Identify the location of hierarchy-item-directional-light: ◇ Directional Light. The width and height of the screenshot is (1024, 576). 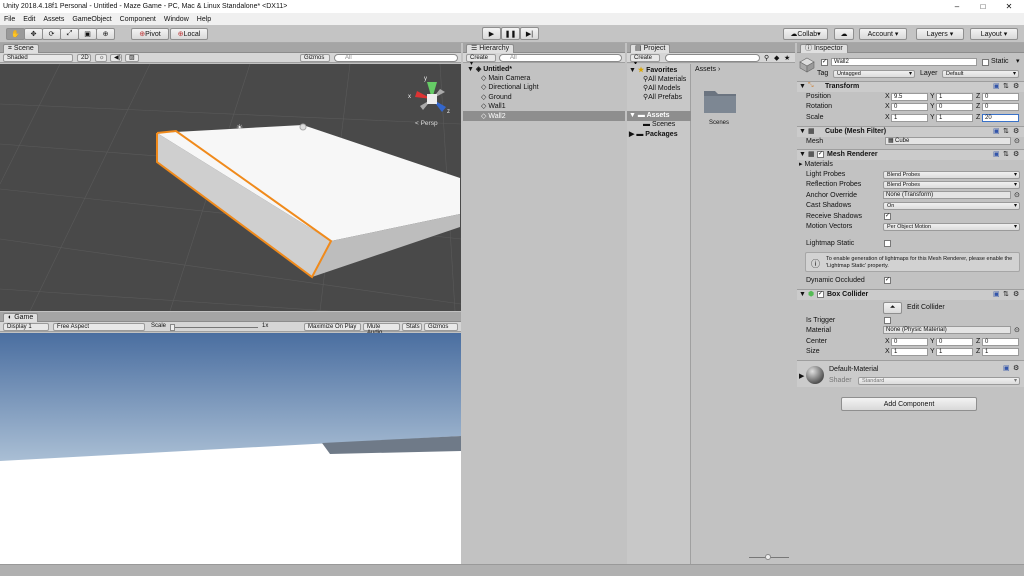
(510, 87).